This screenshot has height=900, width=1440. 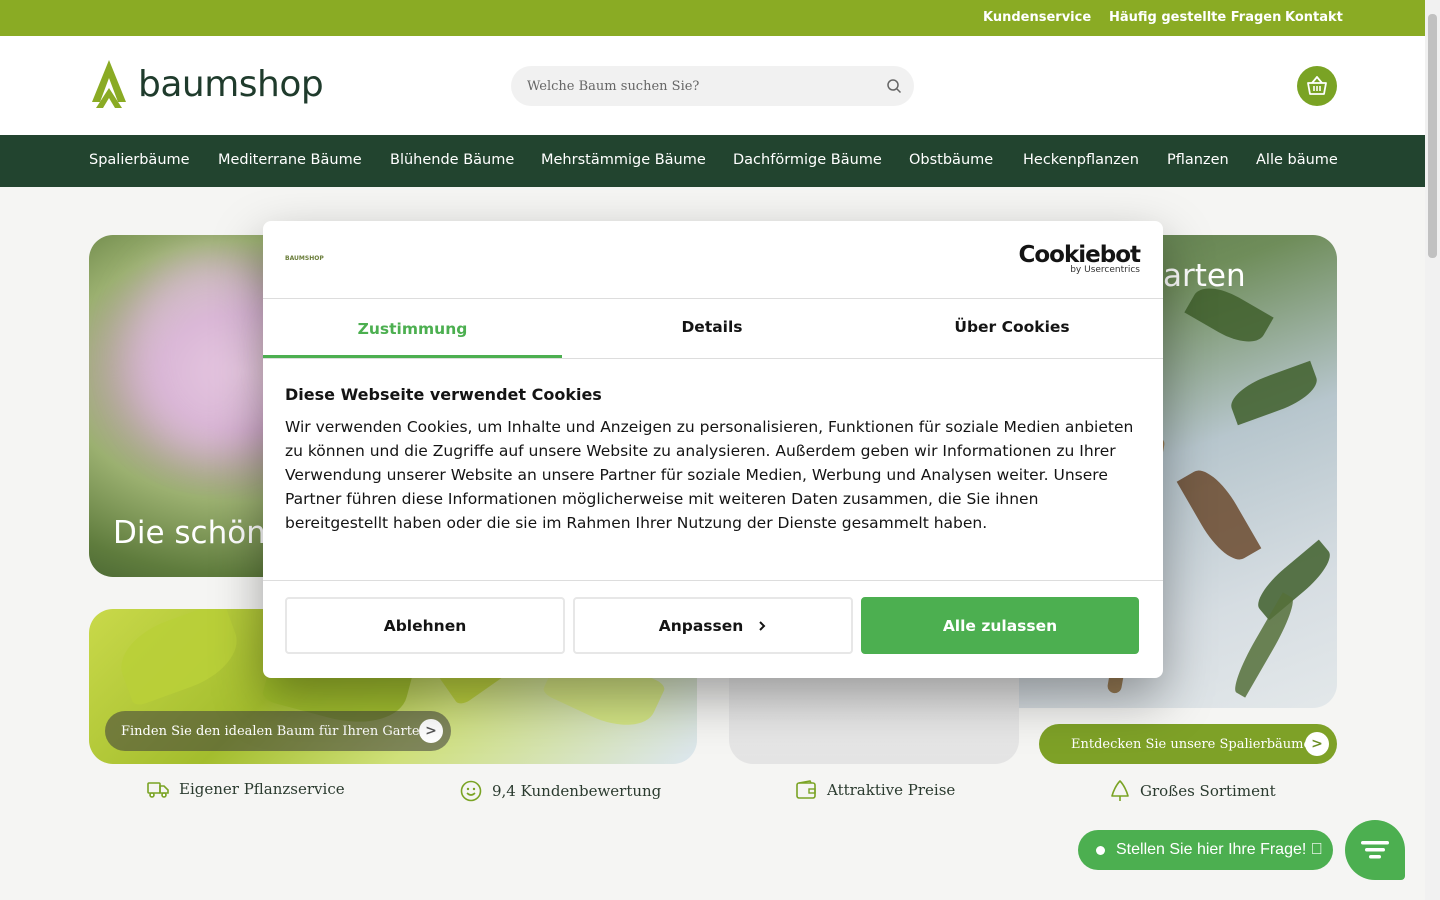 What do you see at coordinates (1208, 791) in the screenshot?
I see `usp-label: Großes Sortiment` at bounding box center [1208, 791].